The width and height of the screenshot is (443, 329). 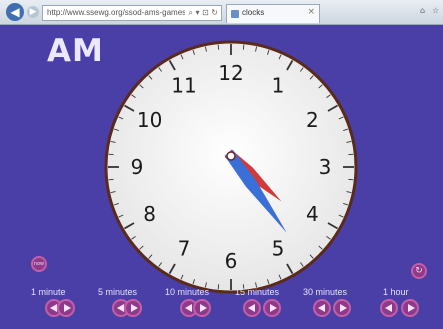 I want to click on step-15-minutes-forward-button, so click(x=272, y=308).